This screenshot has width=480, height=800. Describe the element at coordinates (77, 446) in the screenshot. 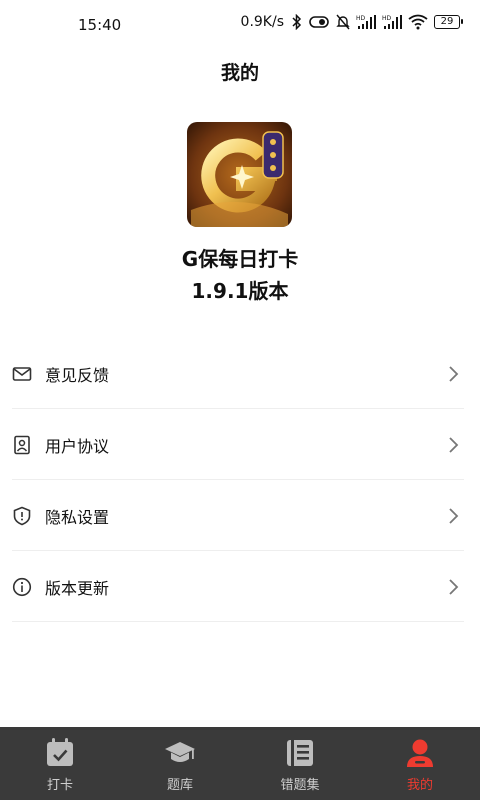

I see `menu-item-label: 用户协议` at that location.